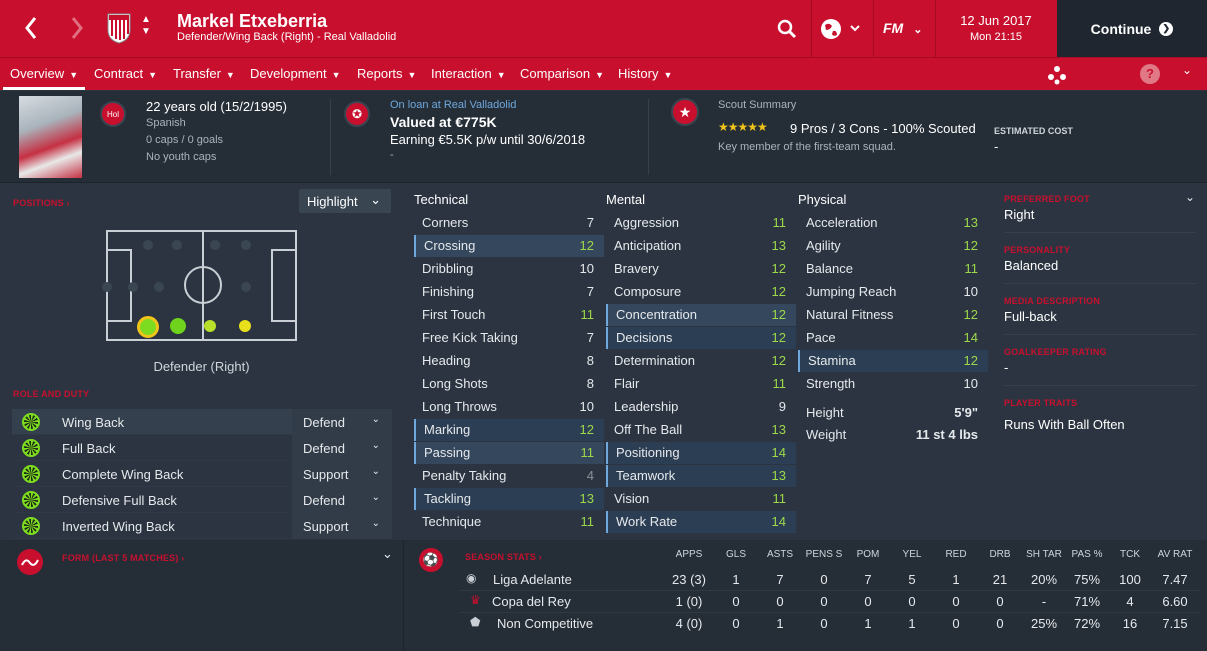  What do you see at coordinates (689, 554) in the screenshot?
I see `stats-column-header: APPS` at bounding box center [689, 554].